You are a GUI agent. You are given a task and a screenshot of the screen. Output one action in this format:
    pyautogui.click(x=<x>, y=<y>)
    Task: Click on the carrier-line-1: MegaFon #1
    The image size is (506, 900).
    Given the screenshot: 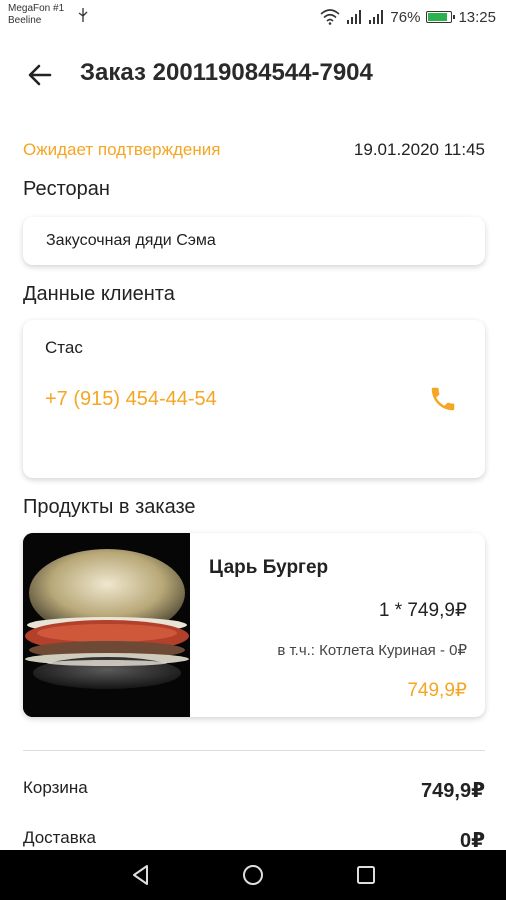 What is the action you would take?
    pyautogui.click(x=36, y=8)
    